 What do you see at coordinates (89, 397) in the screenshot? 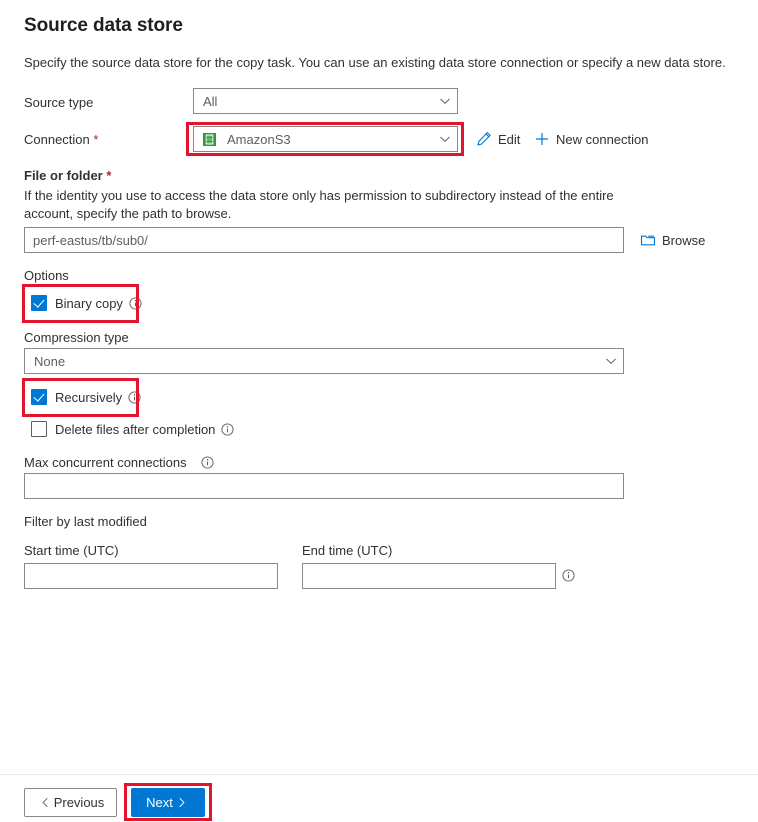
I see `recursively-label: Recursively` at bounding box center [89, 397].